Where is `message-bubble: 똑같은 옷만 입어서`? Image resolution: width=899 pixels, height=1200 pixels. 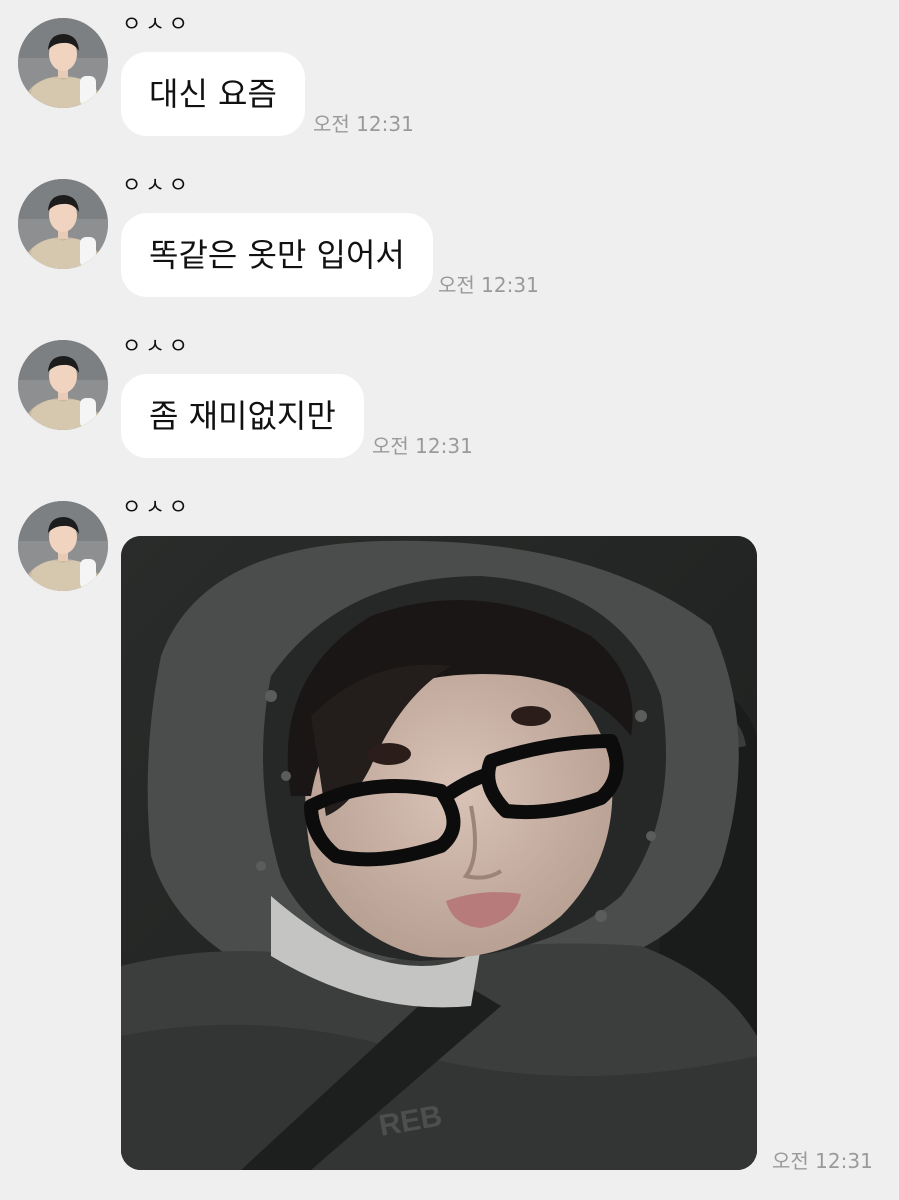 message-bubble: 똑같은 옷만 입어서 is located at coordinates (277, 255).